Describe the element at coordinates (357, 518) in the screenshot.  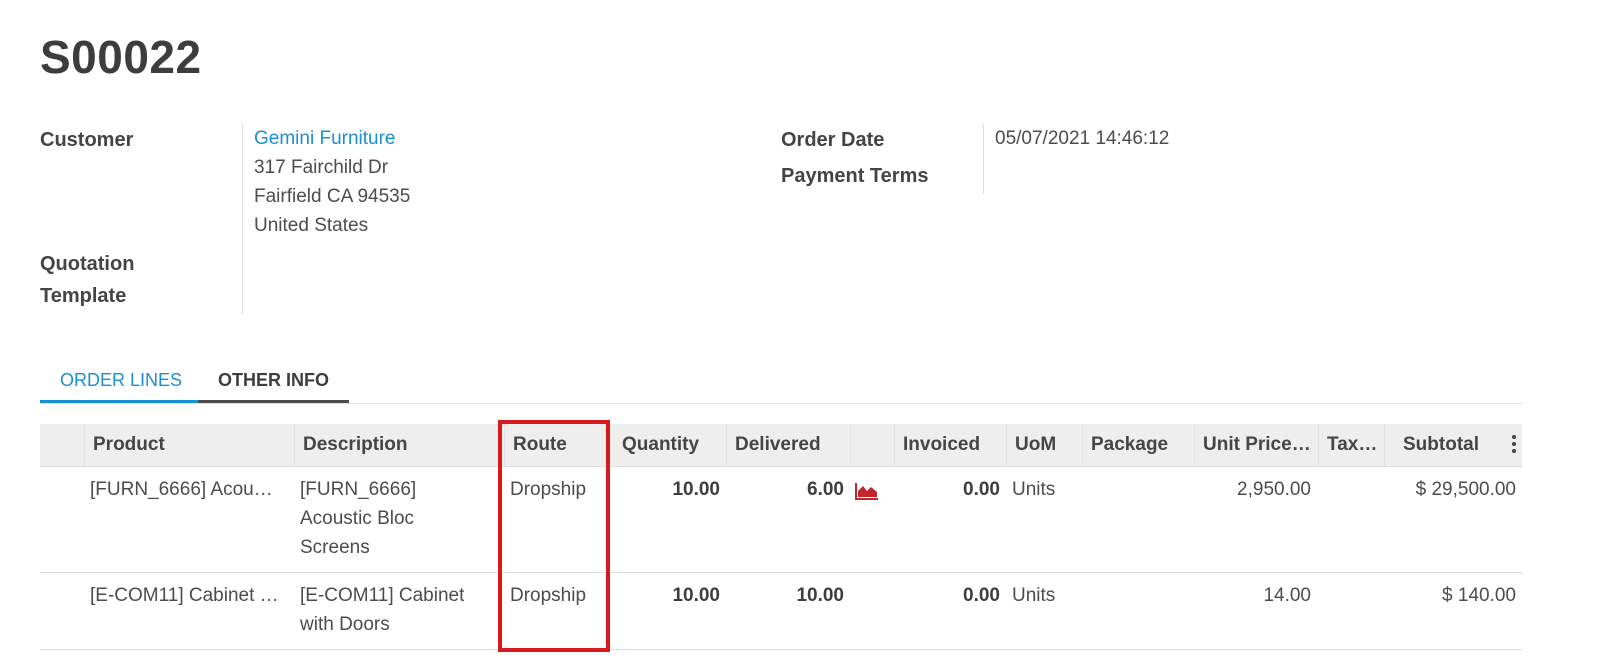
I see `row-description-line-2: Acoustic Bloc` at that location.